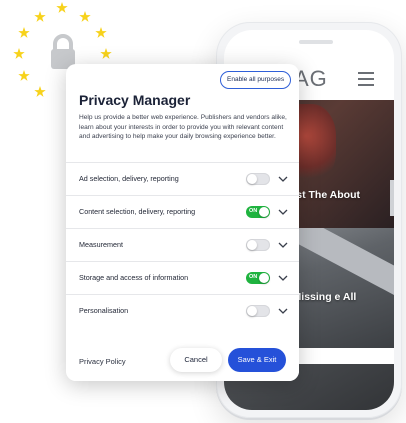 The image size is (406, 423). What do you see at coordinates (104, 310) in the screenshot?
I see `purpose-label: Personalisation` at bounding box center [104, 310].